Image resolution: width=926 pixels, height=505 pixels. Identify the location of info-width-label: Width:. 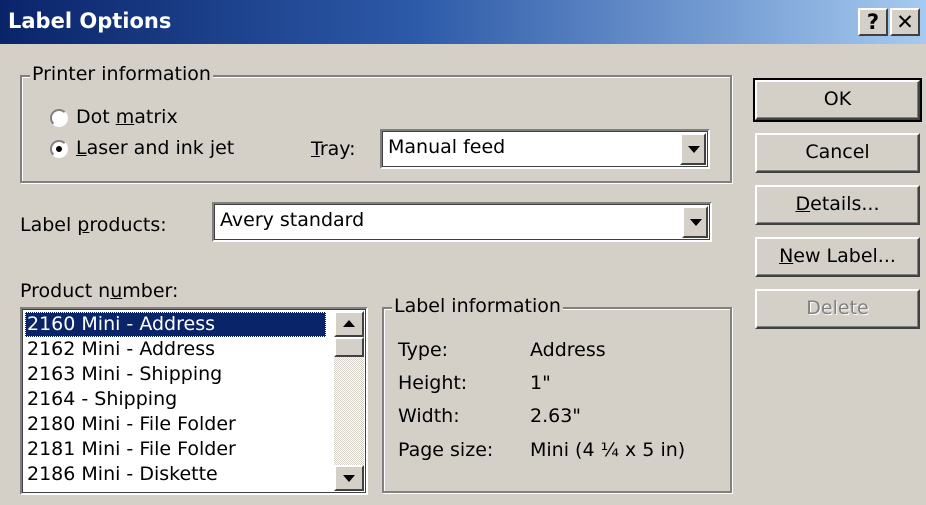
(429, 416).